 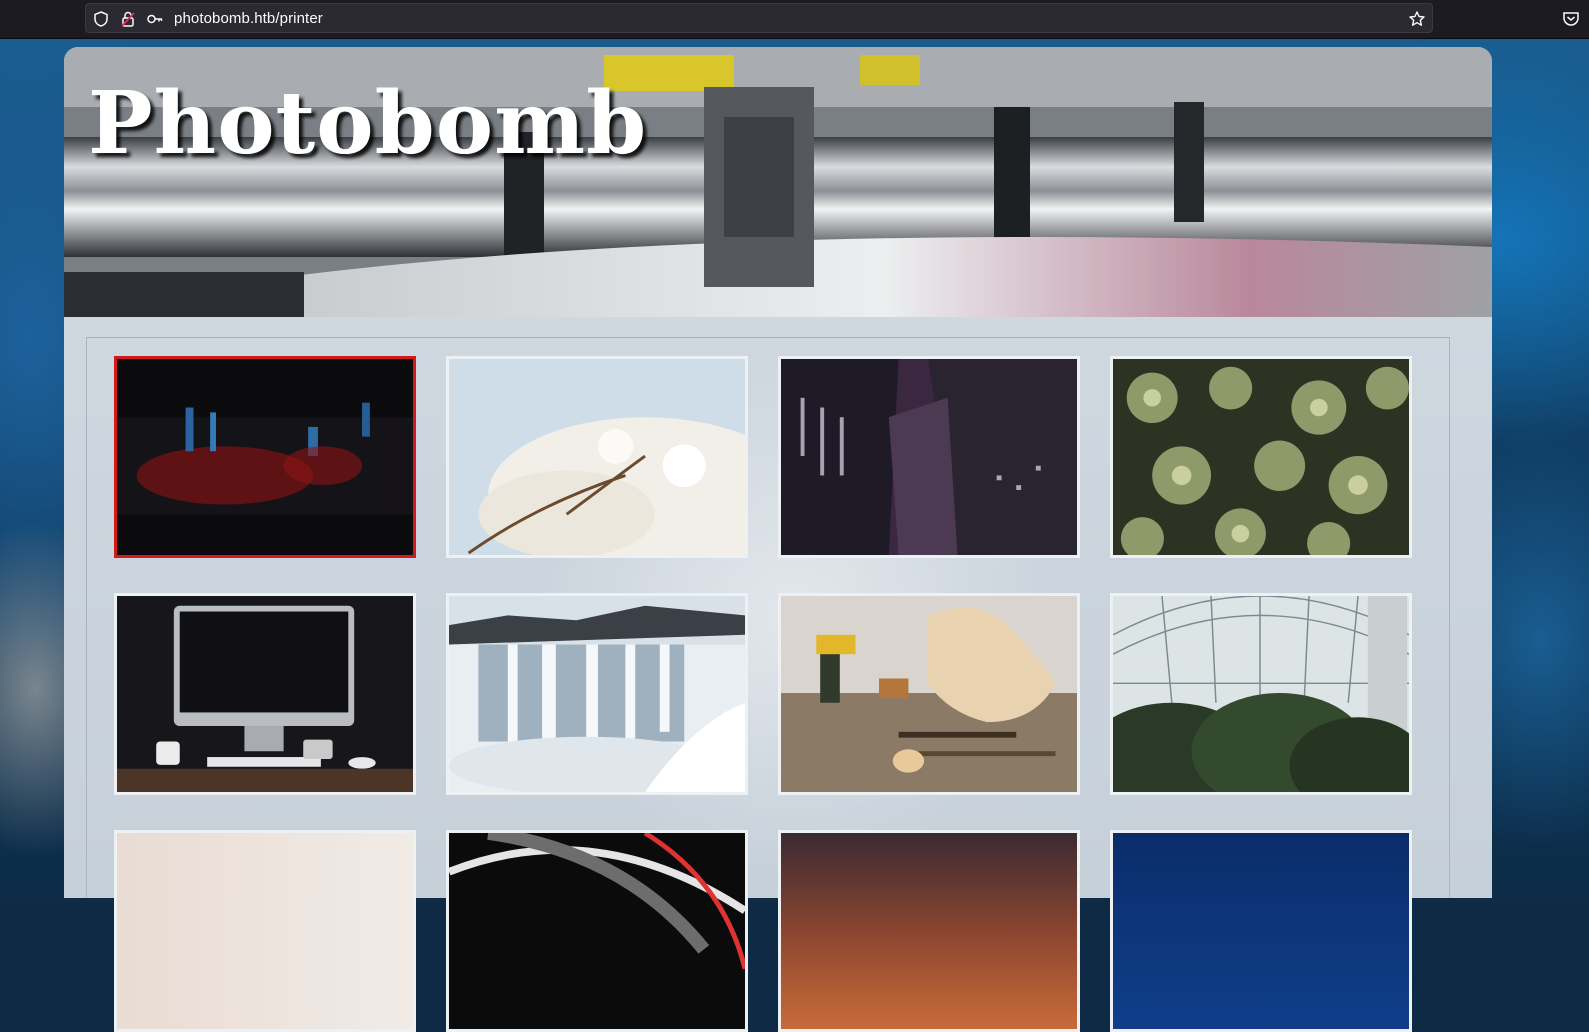 I want to click on lock-warning-icon, so click(x=128, y=19).